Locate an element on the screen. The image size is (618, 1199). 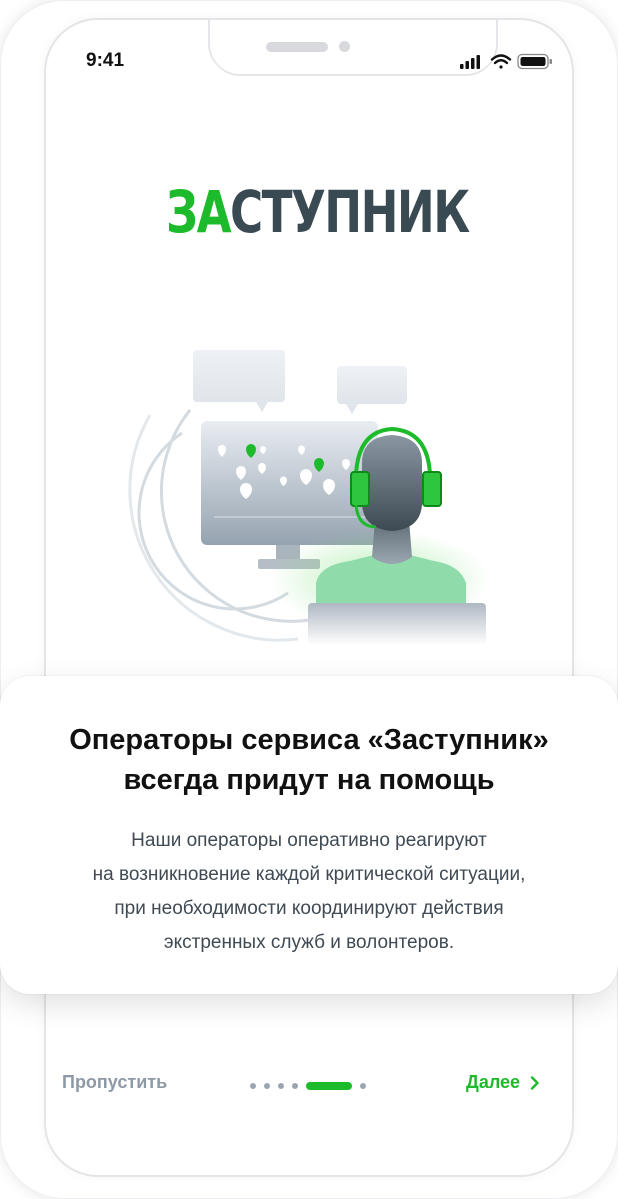
wifi-icon is located at coordinates (501, 61).